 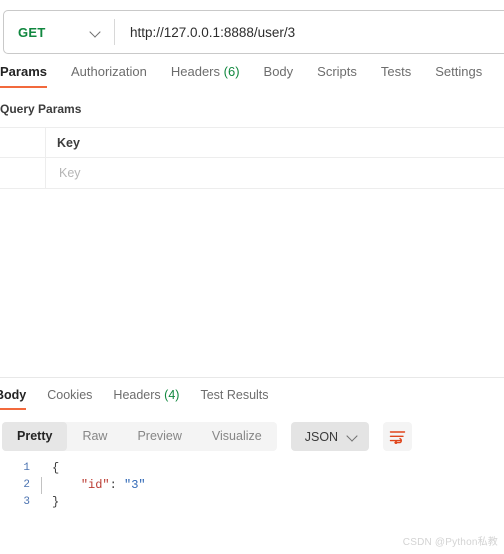 I want to click on http-method-label: GET, so click(x=32, y=32).